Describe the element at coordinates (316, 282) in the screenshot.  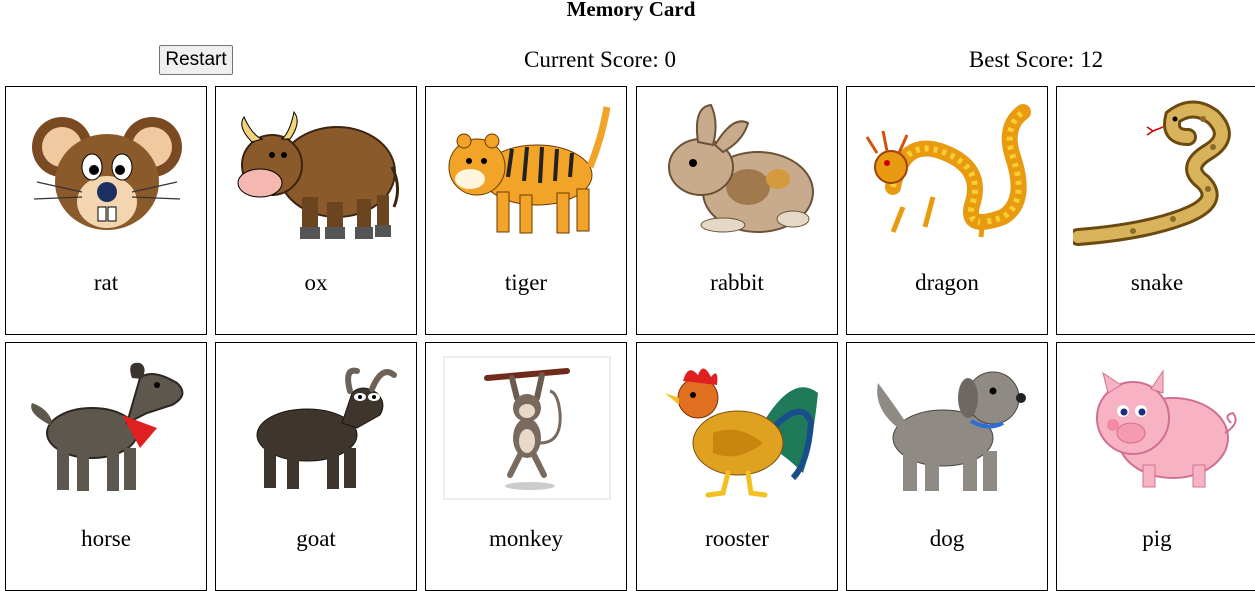
I see `card-label: ox` at that location.